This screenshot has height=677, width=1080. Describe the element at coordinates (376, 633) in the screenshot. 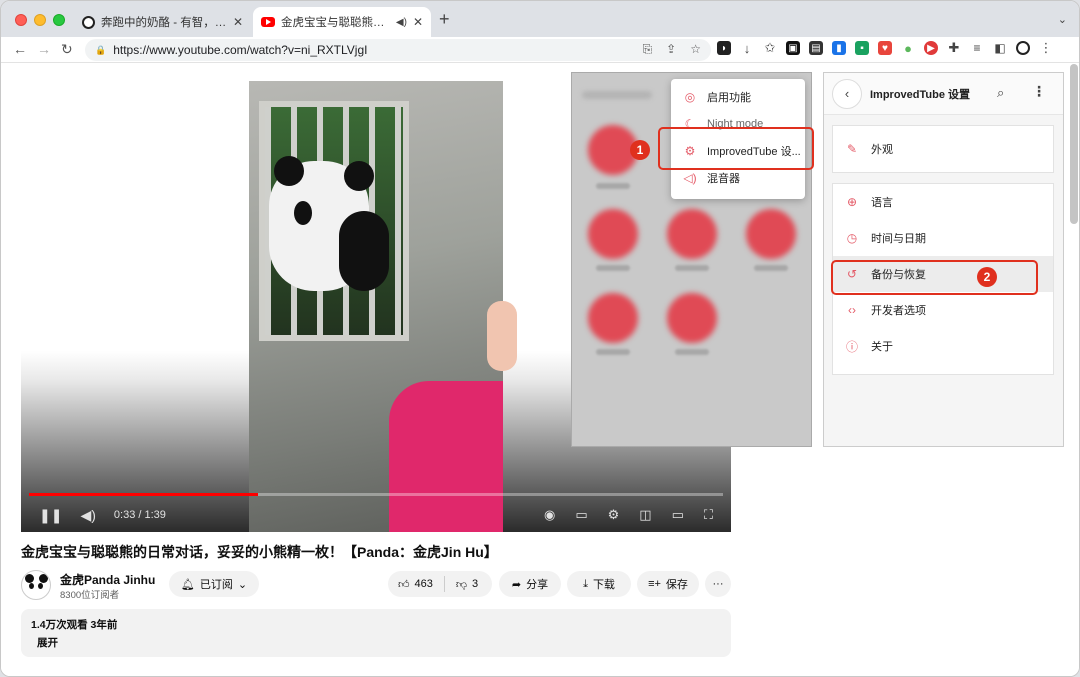

I see `description-box: 1.4万次观看 3年前 展开` at that location.